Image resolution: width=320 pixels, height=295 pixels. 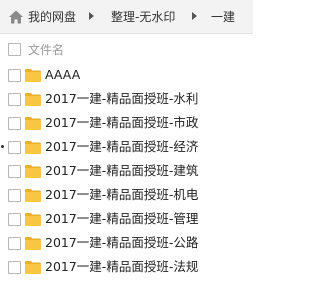 I want to click on list-item: 2017一建-精品面授班-公路, so click(x=126, y=243).